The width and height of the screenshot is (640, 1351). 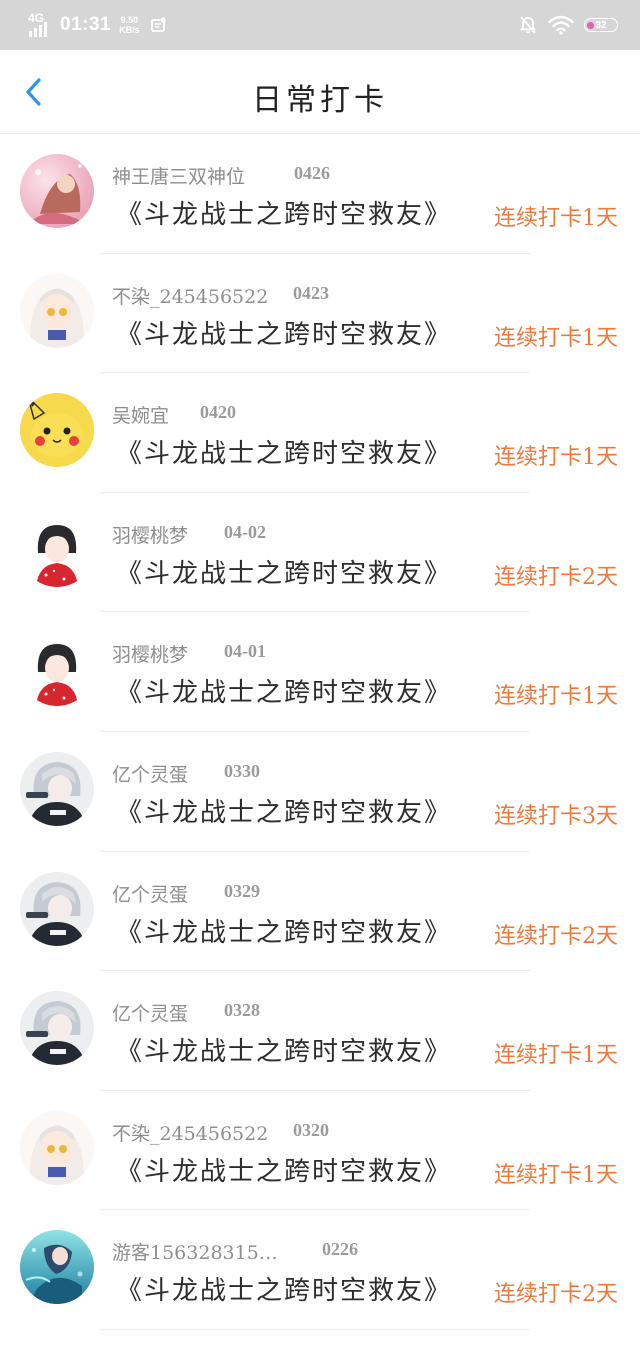 What do you see at coordinates (320, 314) in the screenshot?
I see `list-item: 不染_245456522 0423 《斗龙战士之跨时空救友》 连续打卡1天` at bounding box center [320, 314].